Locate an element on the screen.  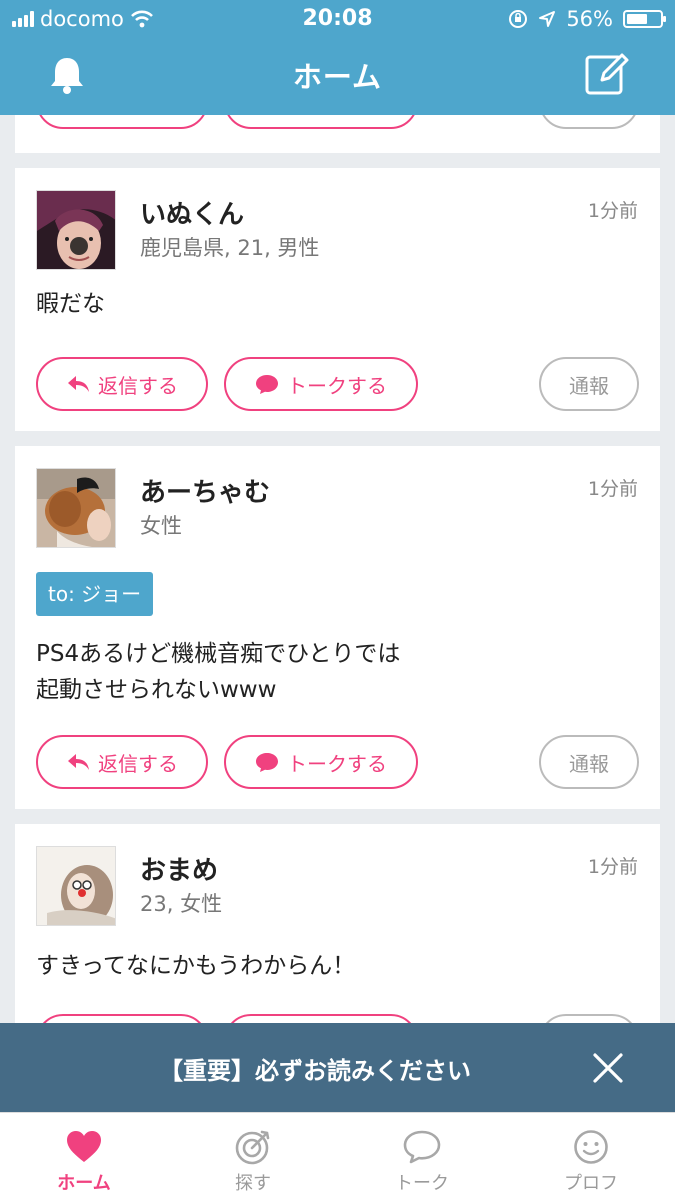
tab-talk: トーク is located at coordinates (422, 1156).